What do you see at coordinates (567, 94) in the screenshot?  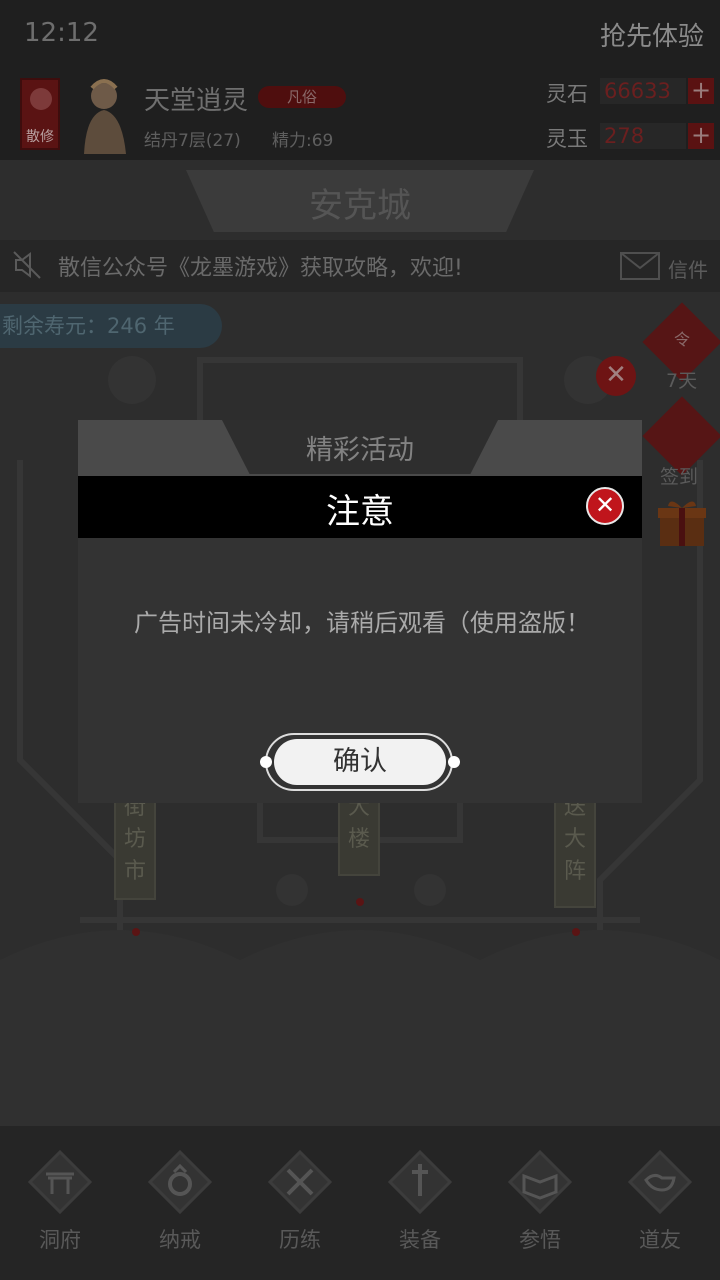 I see `spirit-stone-label: 灵石` at bounding box center [567, 94].